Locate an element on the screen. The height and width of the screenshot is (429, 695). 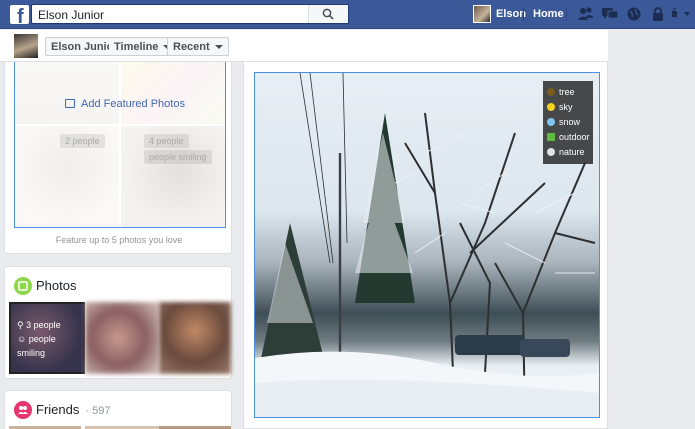
user-avatar is located at coordinates (482, 14).